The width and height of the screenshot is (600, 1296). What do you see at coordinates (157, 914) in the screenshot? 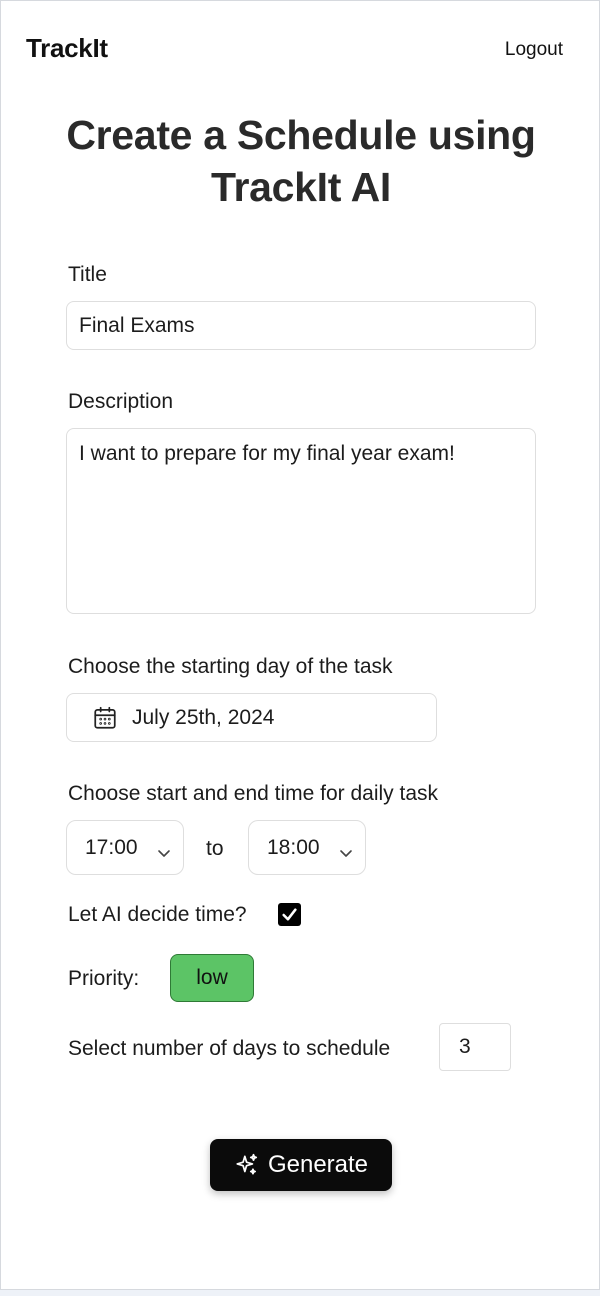
I see `ai-decide-label: Let AI decide time?` at bounding box center [157, 914].